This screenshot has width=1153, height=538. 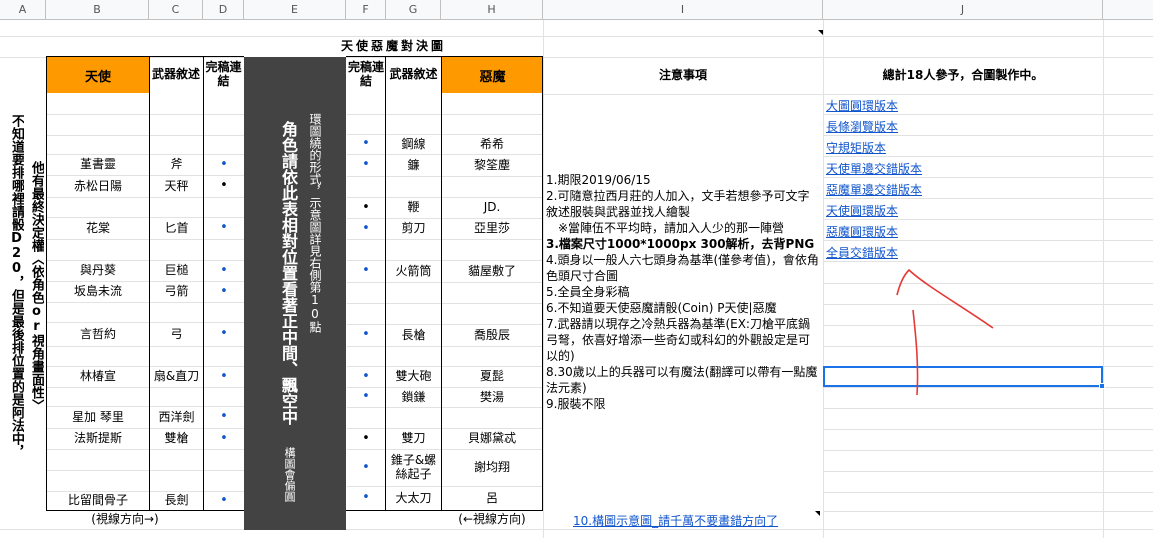 What do you see at coordinates (682, 268) in the screenshot?
I see `note-4: 4.頭身以一般人六七頭身為基準(僅參考值)，會依角色頭尺寸合圖` at bounding box center [682, 268].